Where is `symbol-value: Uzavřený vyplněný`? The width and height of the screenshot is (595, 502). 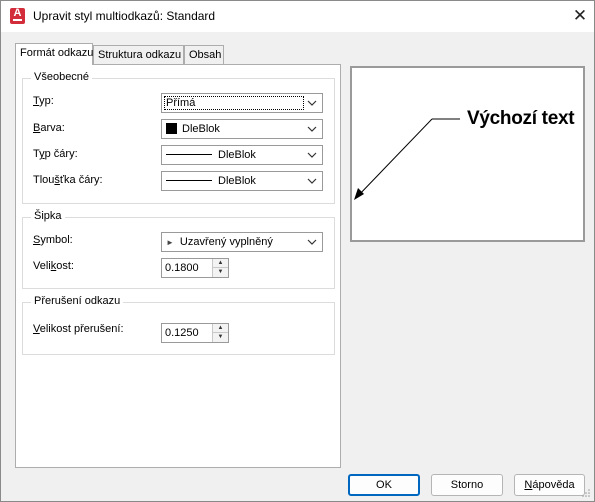
symbol-value: Uzavřený vyplněný is located at coordinates (226, 242).